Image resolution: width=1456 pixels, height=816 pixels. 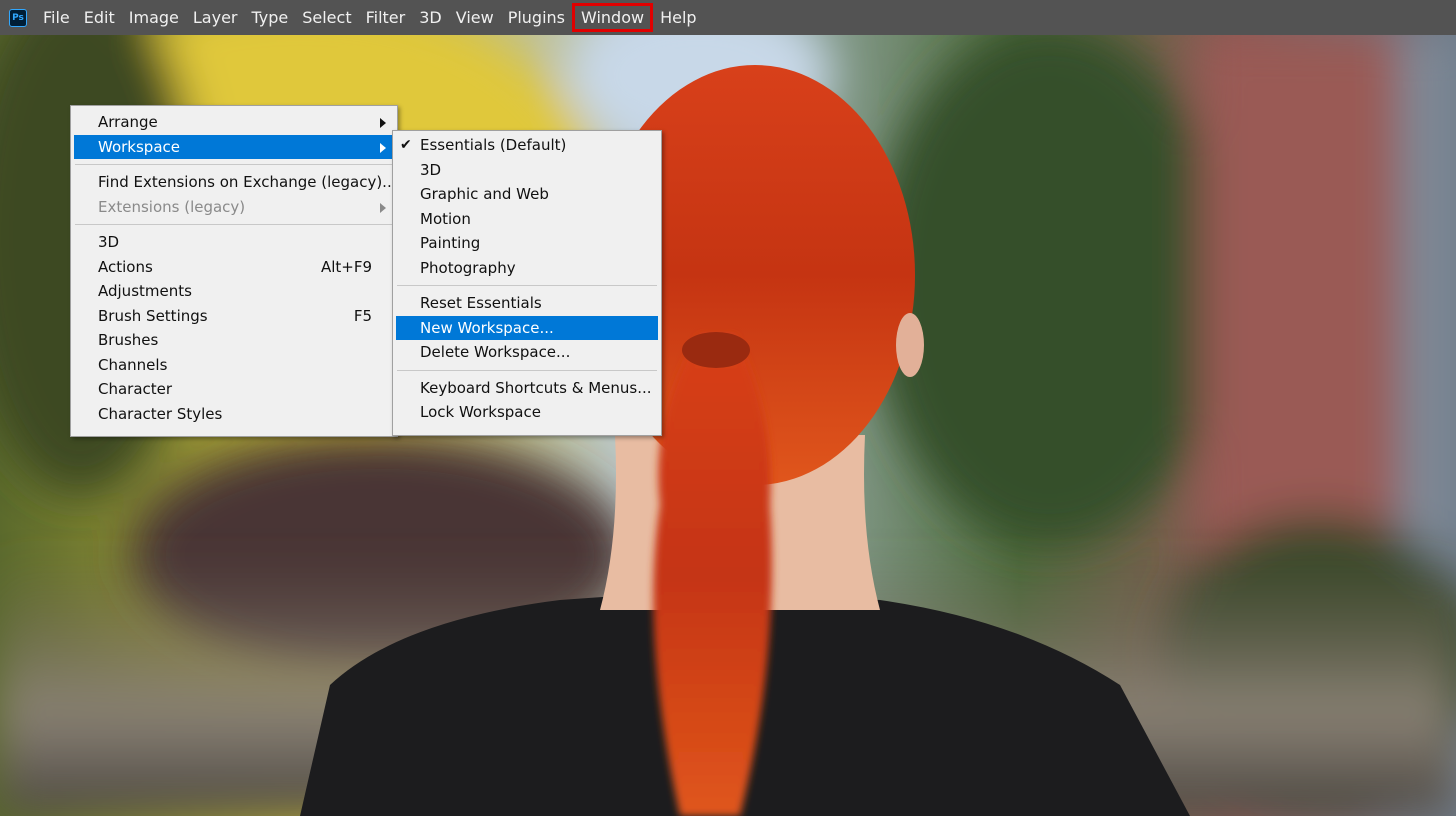 I want to click on menu-item-character: Character, so click(x=234, y=389).